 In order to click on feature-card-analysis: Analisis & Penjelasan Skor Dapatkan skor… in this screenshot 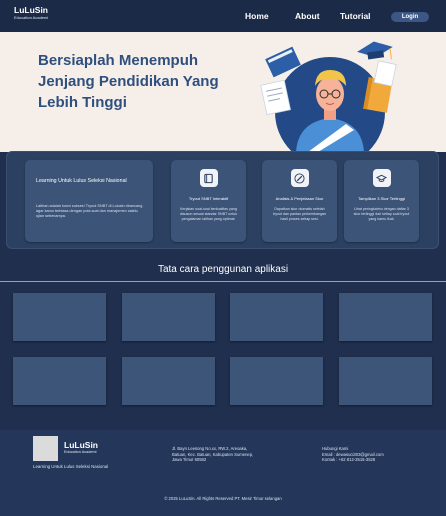, I will do `click(299, 201)`.